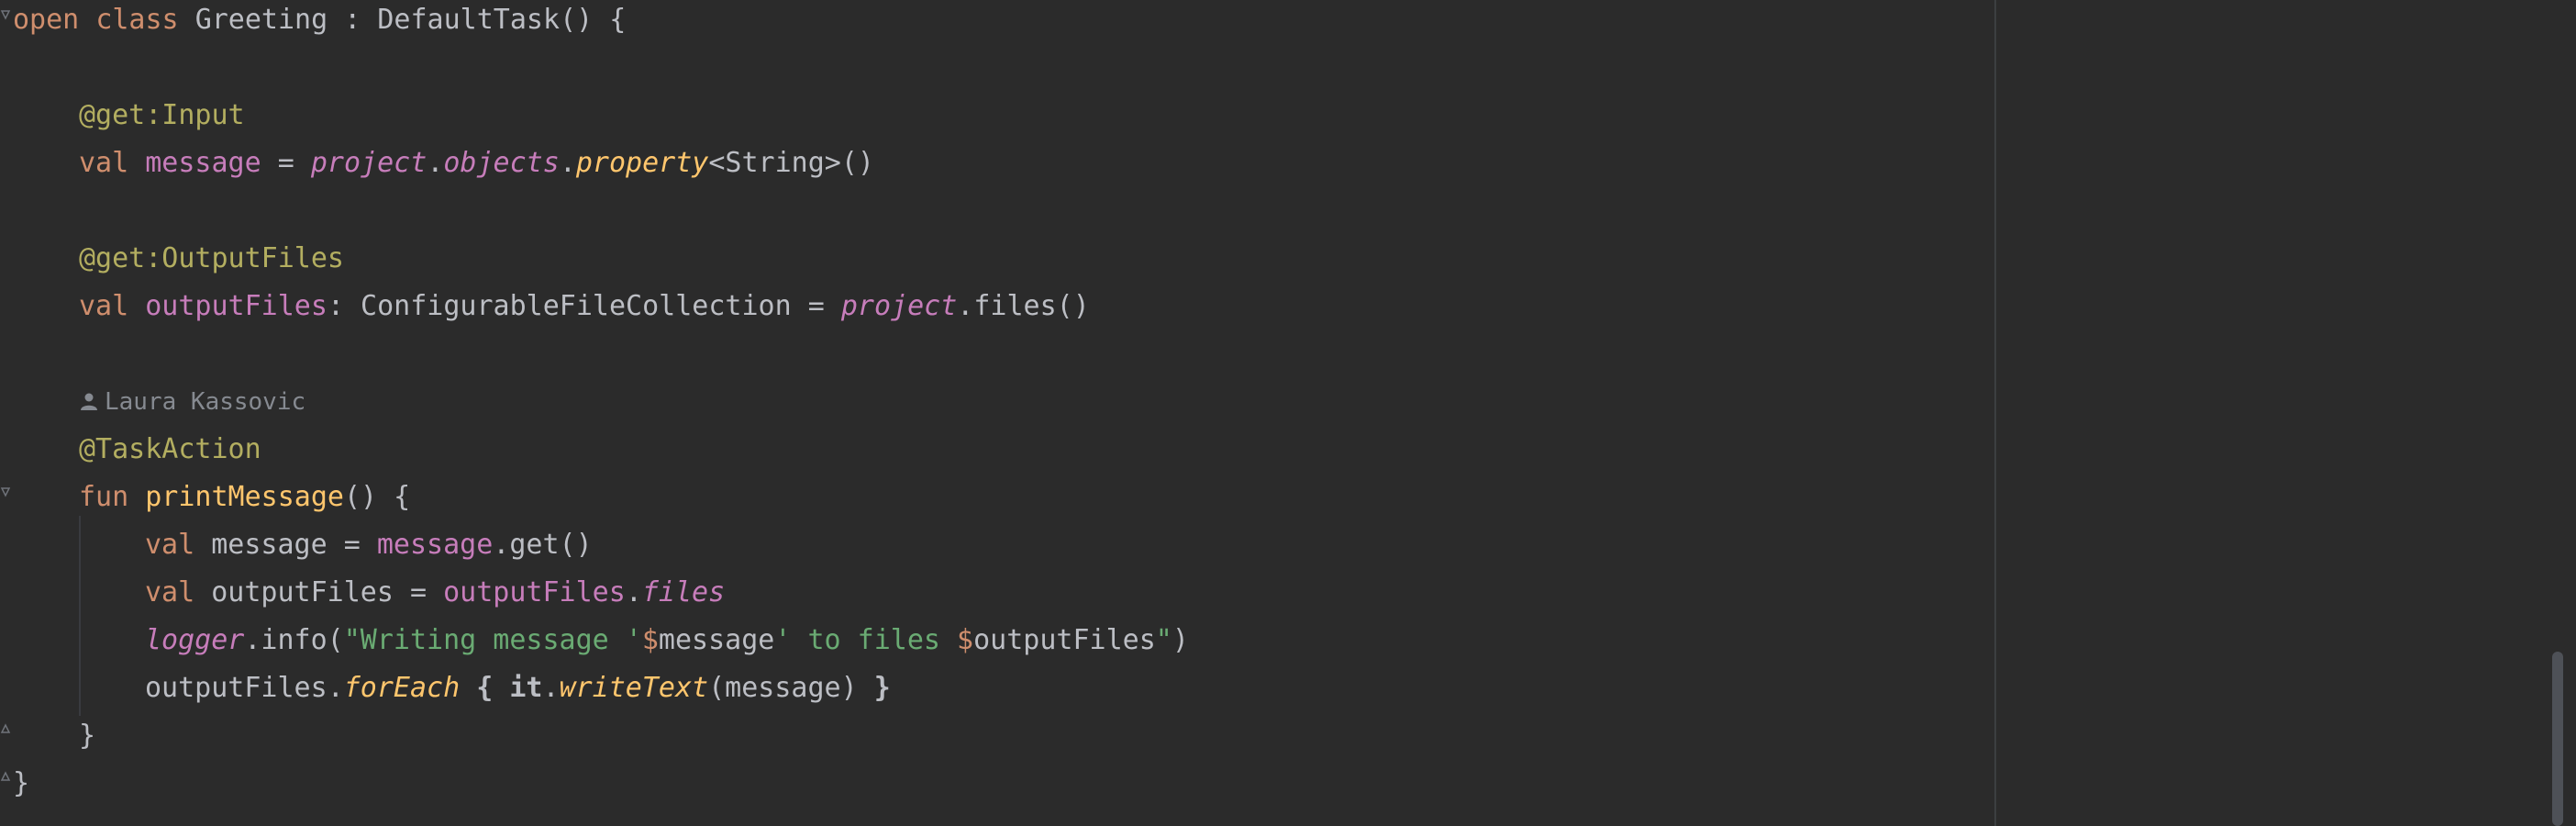 The width and height of the screenshot is (2576, 826). Describe the element at coordinates (874, 688) in the screenshot. I see `lambda-brace: }` at that location.